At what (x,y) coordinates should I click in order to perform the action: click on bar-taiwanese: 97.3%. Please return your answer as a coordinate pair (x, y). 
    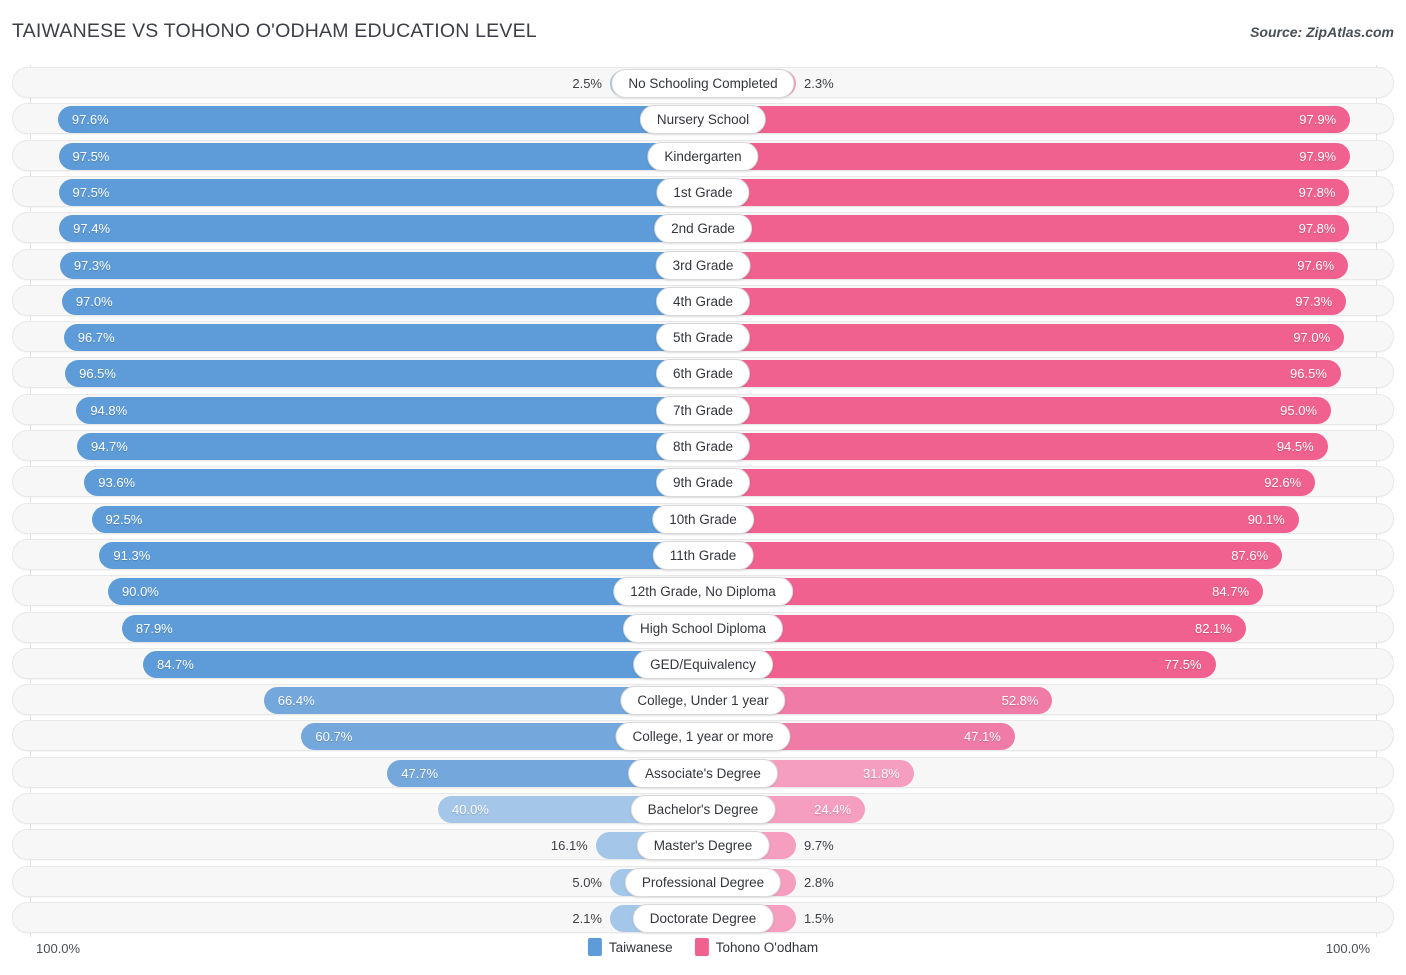
    Looking at the image, I should click on (380, 265).